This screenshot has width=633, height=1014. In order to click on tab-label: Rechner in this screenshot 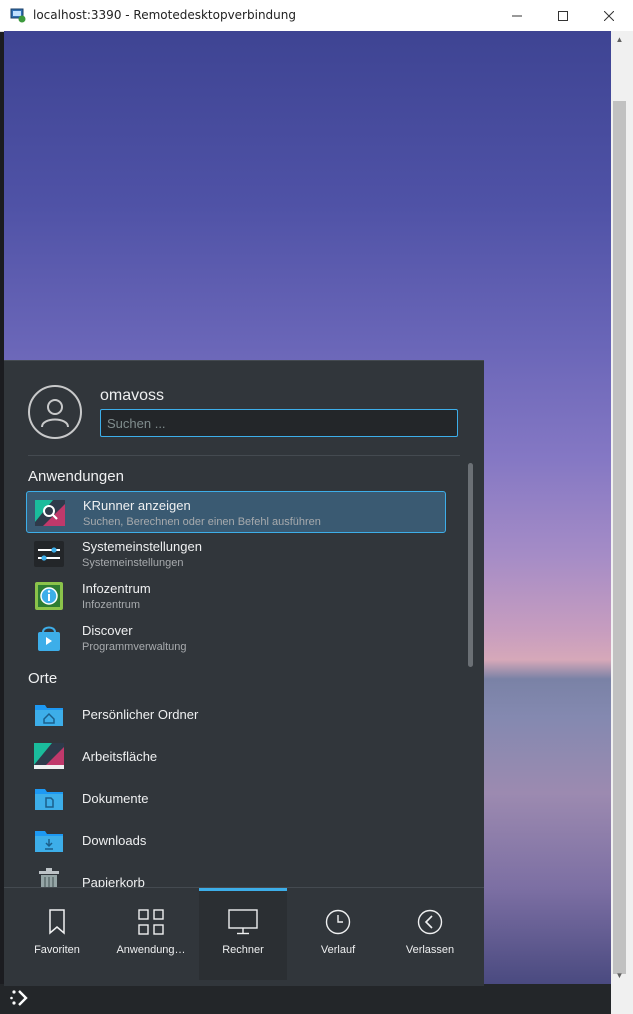, I will do `click(243, 950)`.